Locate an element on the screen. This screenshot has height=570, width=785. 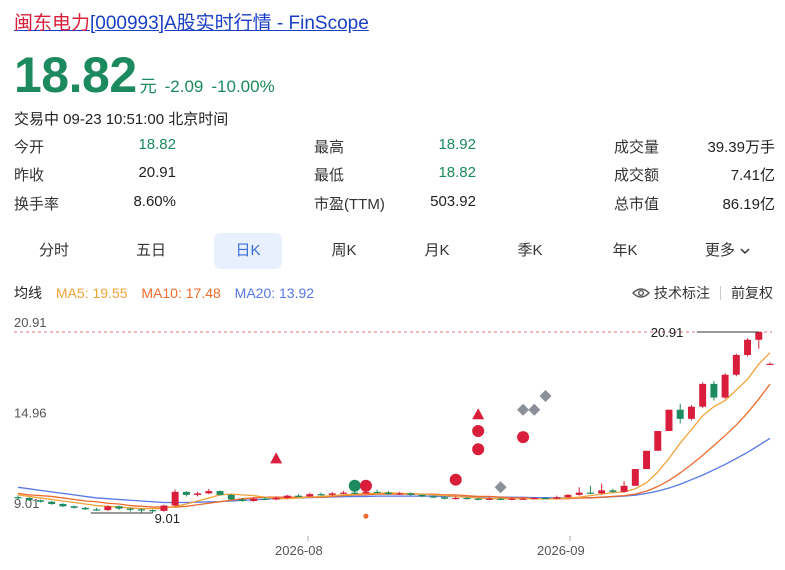
trading-status: 交易中 09-23 10:51:00 北京时间 is located at coordinates (121, 119).